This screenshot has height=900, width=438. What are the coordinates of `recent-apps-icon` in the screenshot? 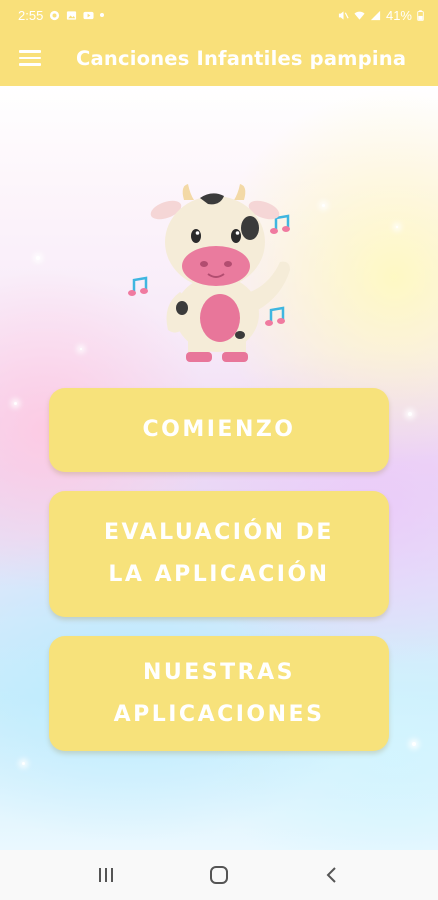 It's located at (106, 875).